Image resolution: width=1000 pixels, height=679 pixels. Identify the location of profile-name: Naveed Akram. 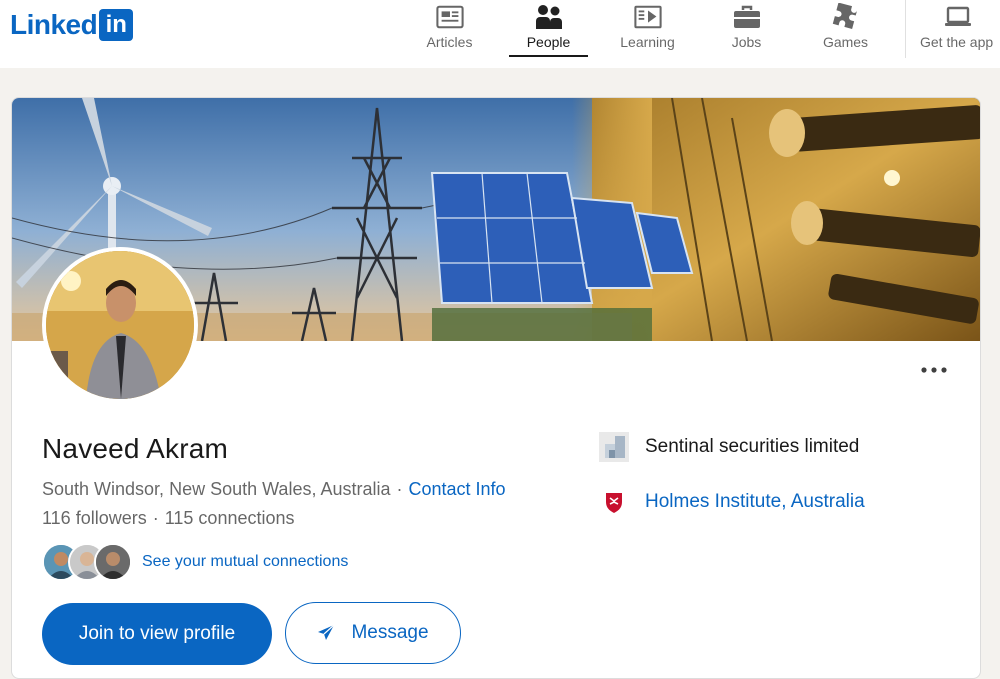
(135, 448).